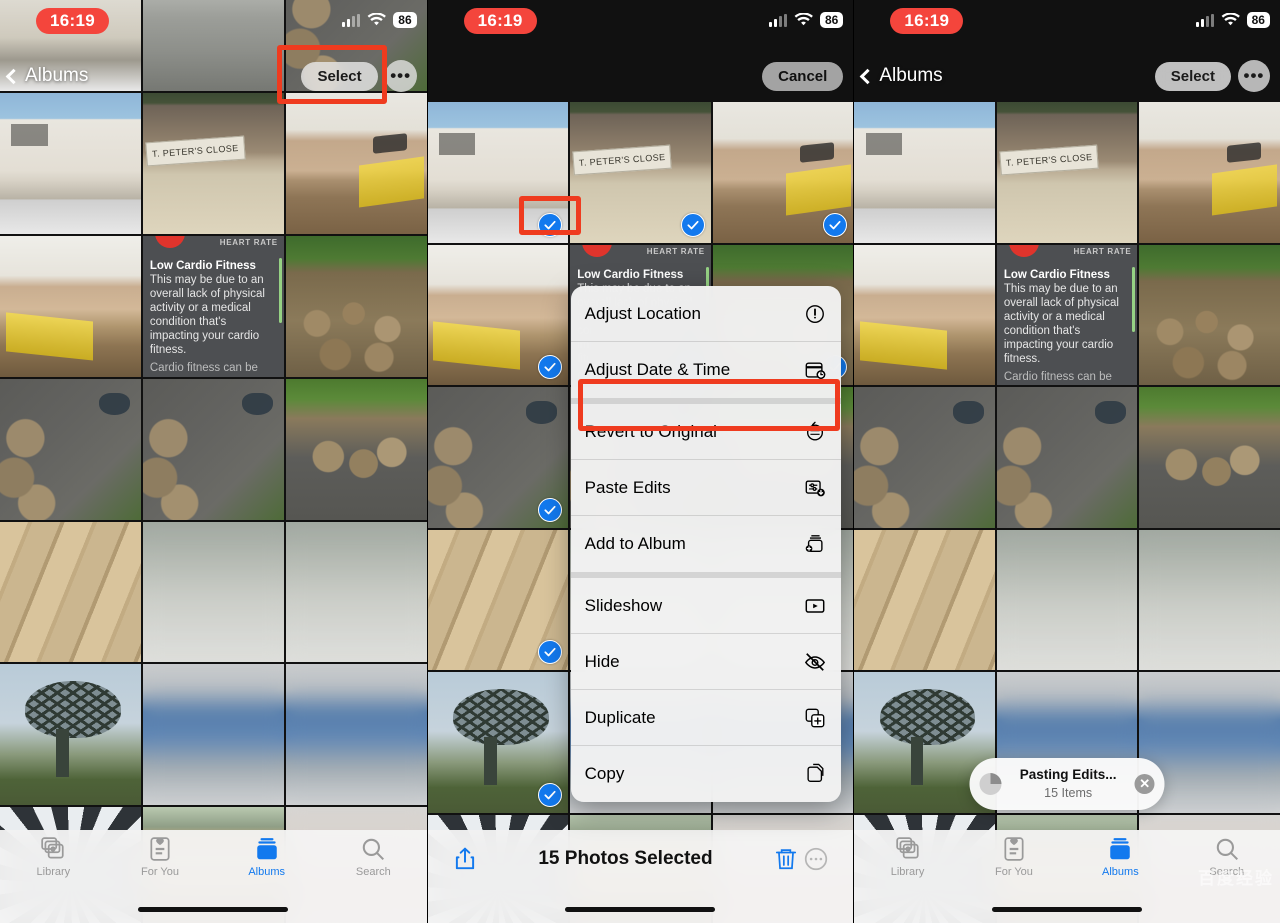 Image resolution: width=1280 pixels, height=923 pixels. I want to click on menu-item-add-to-album: Add to Album, so click(706, 544).